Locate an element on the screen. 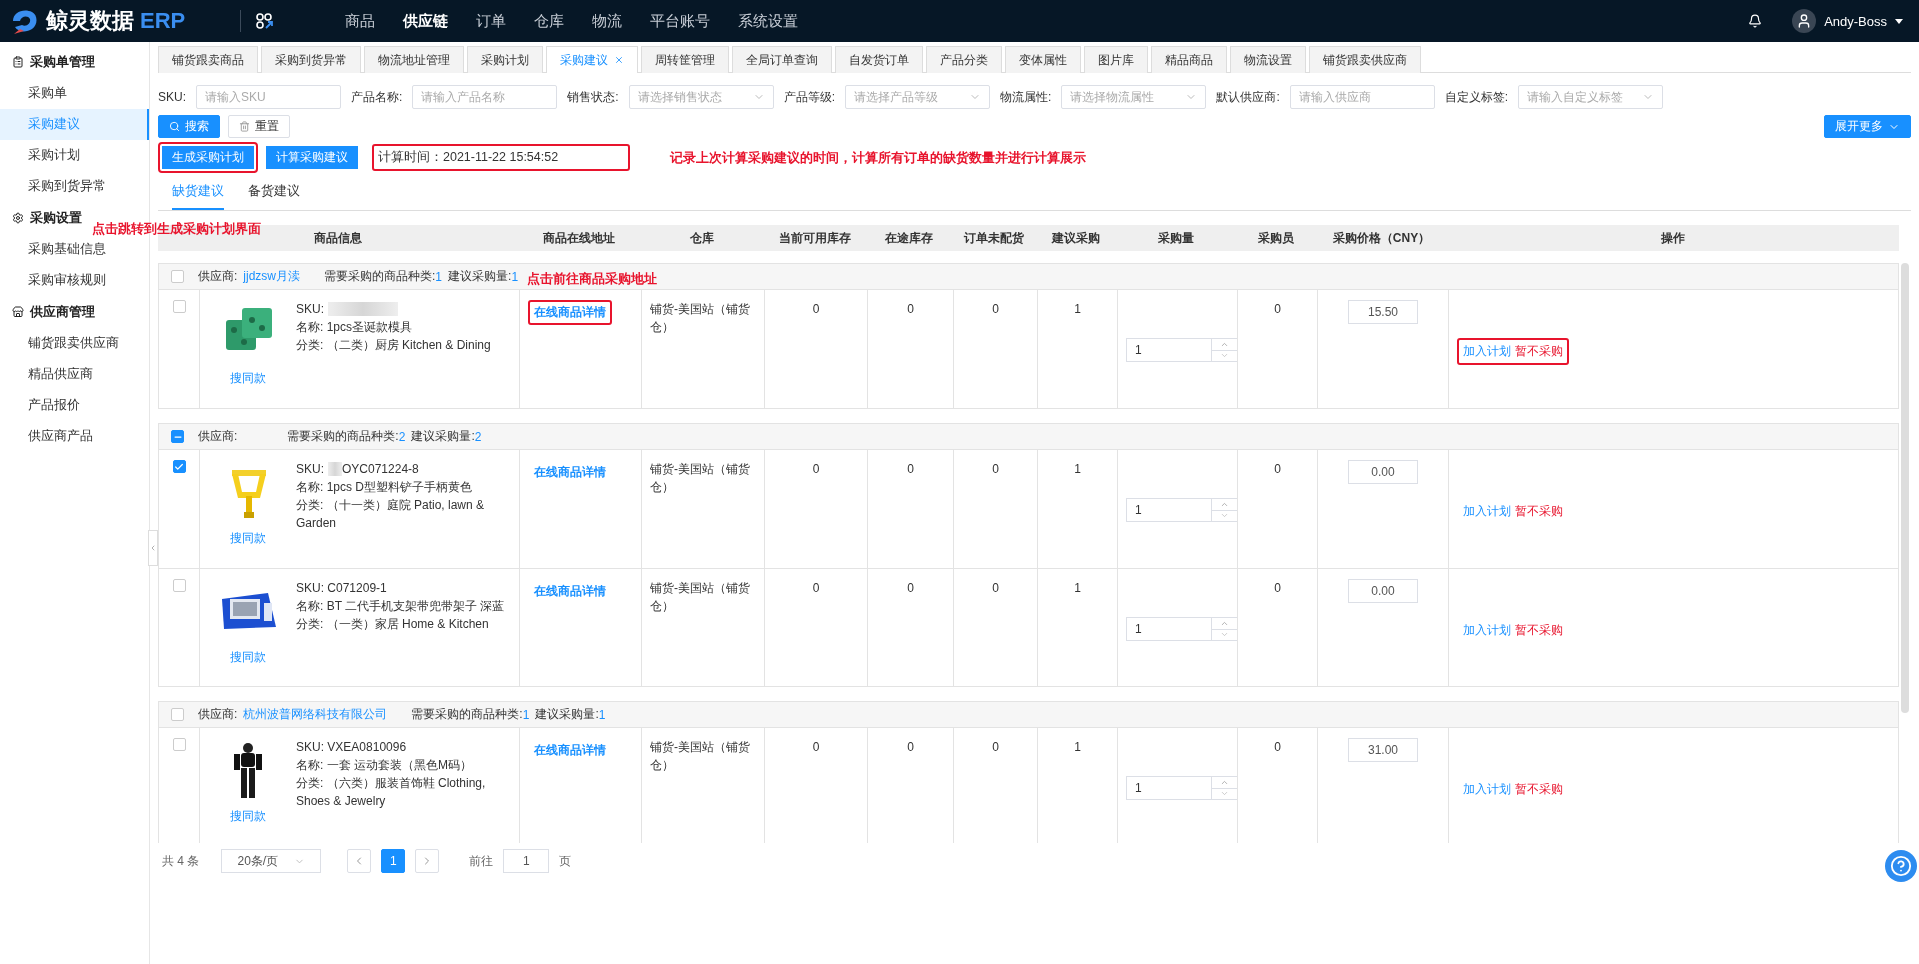 The image size is (1919, 964). sub-tab: 备货建议 is located at coordinates (274, 193).